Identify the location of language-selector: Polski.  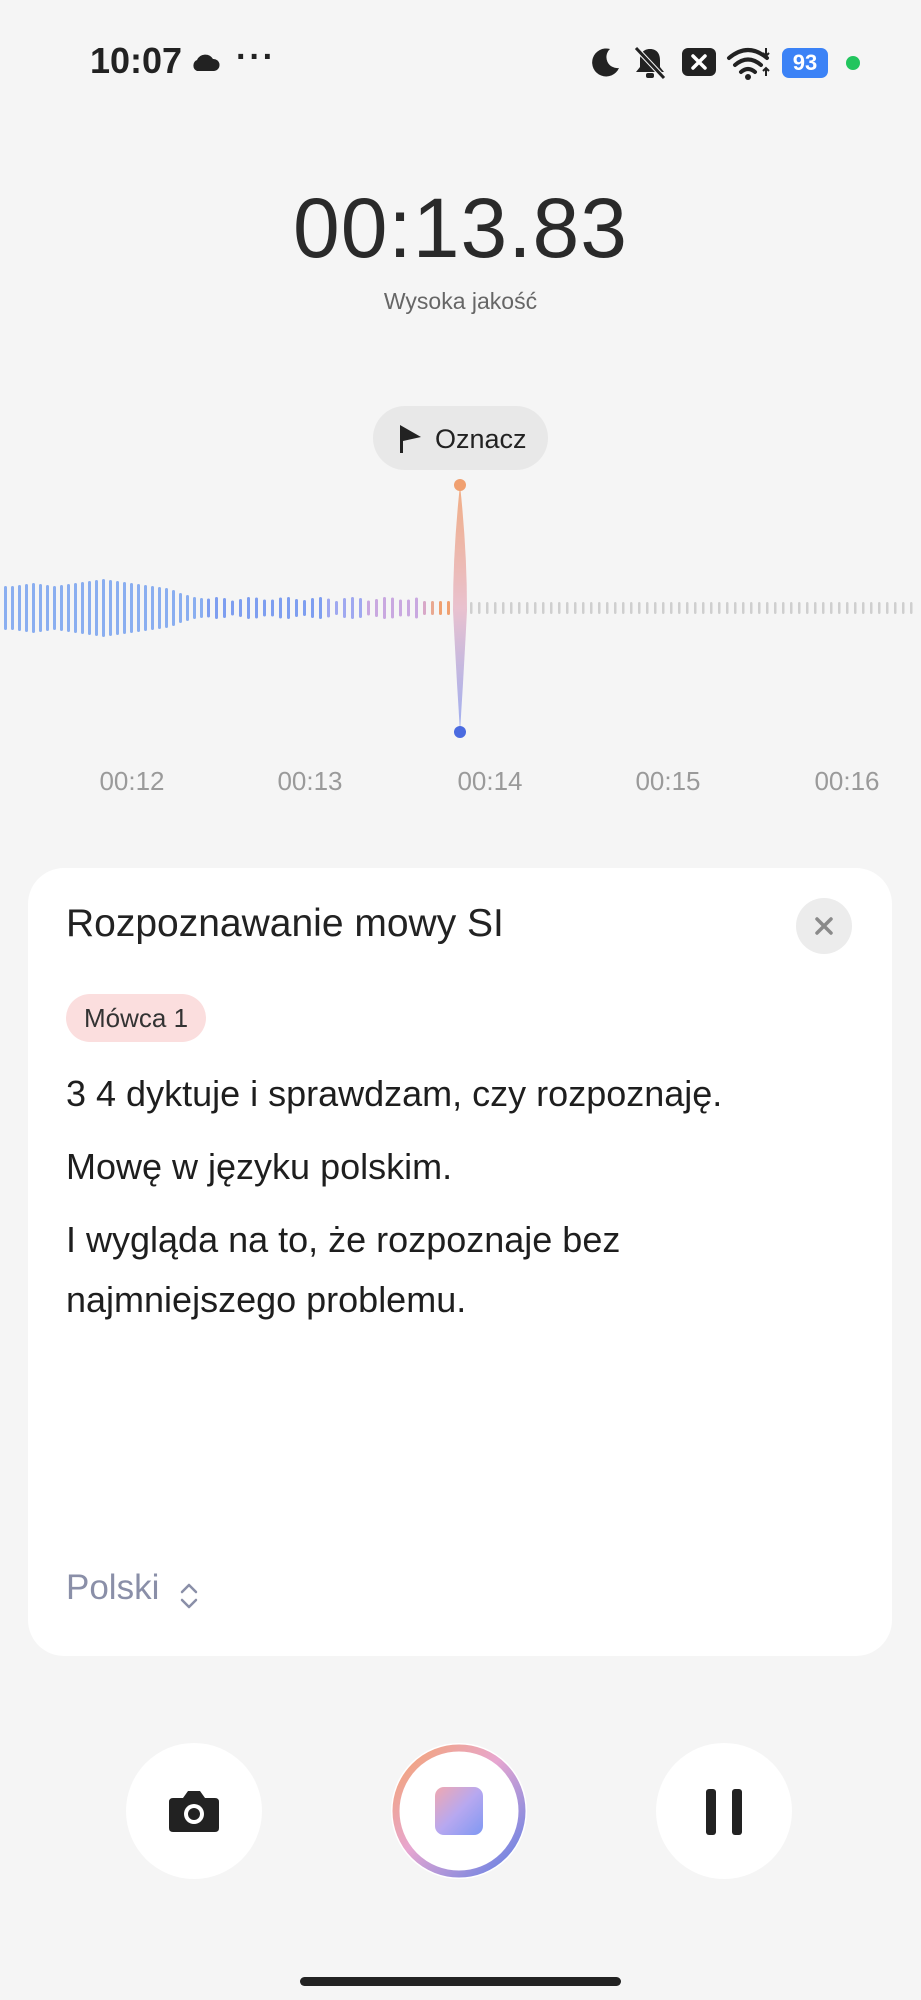
(112, 1588).